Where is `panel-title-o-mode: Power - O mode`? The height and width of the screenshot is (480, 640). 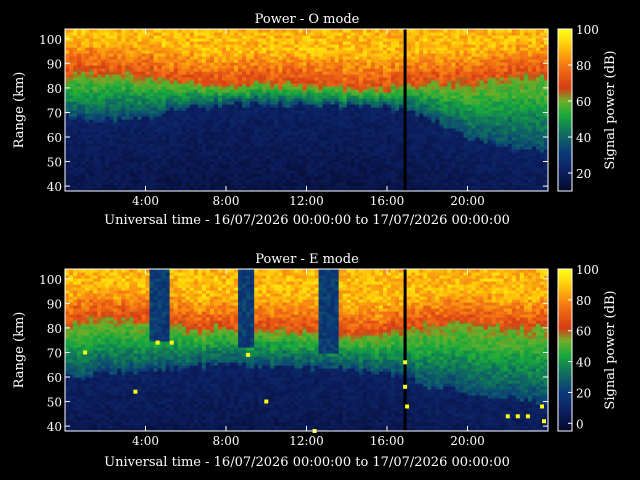 panel-title-o-mode: Power - O mode is located at coordinates (307, 19).